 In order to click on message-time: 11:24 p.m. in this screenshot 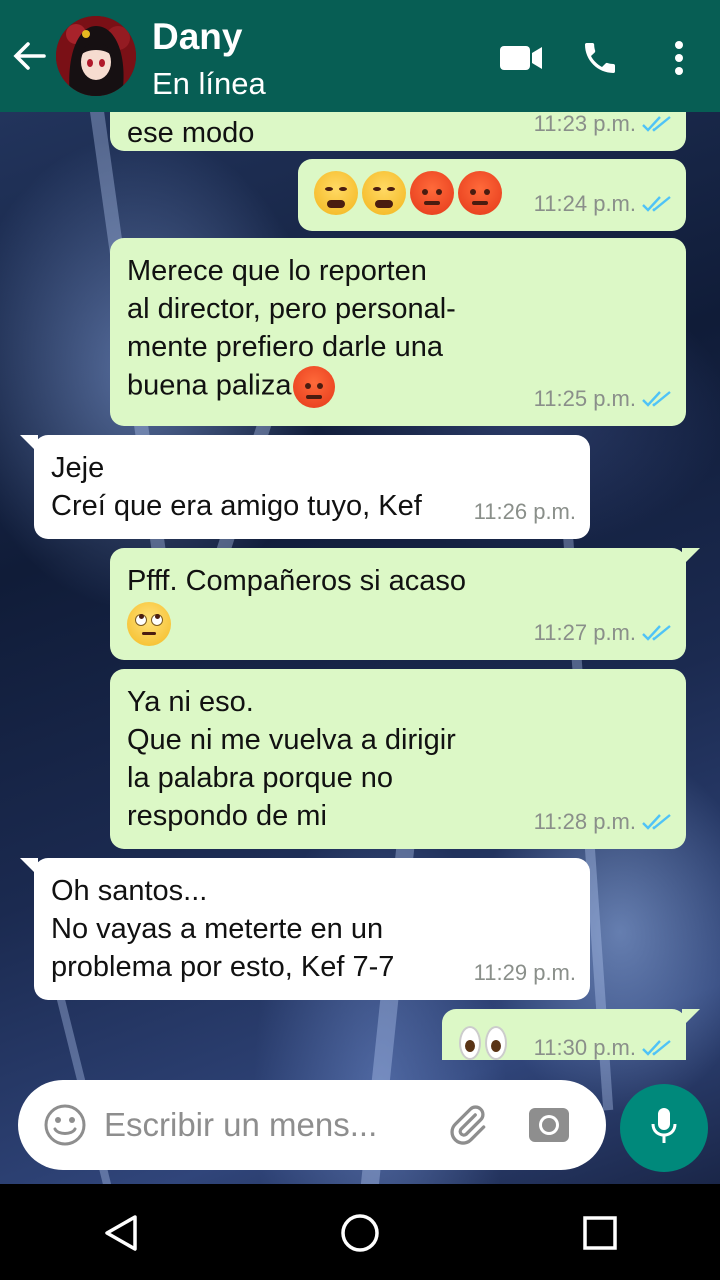, I will do `click(584, 203)`.